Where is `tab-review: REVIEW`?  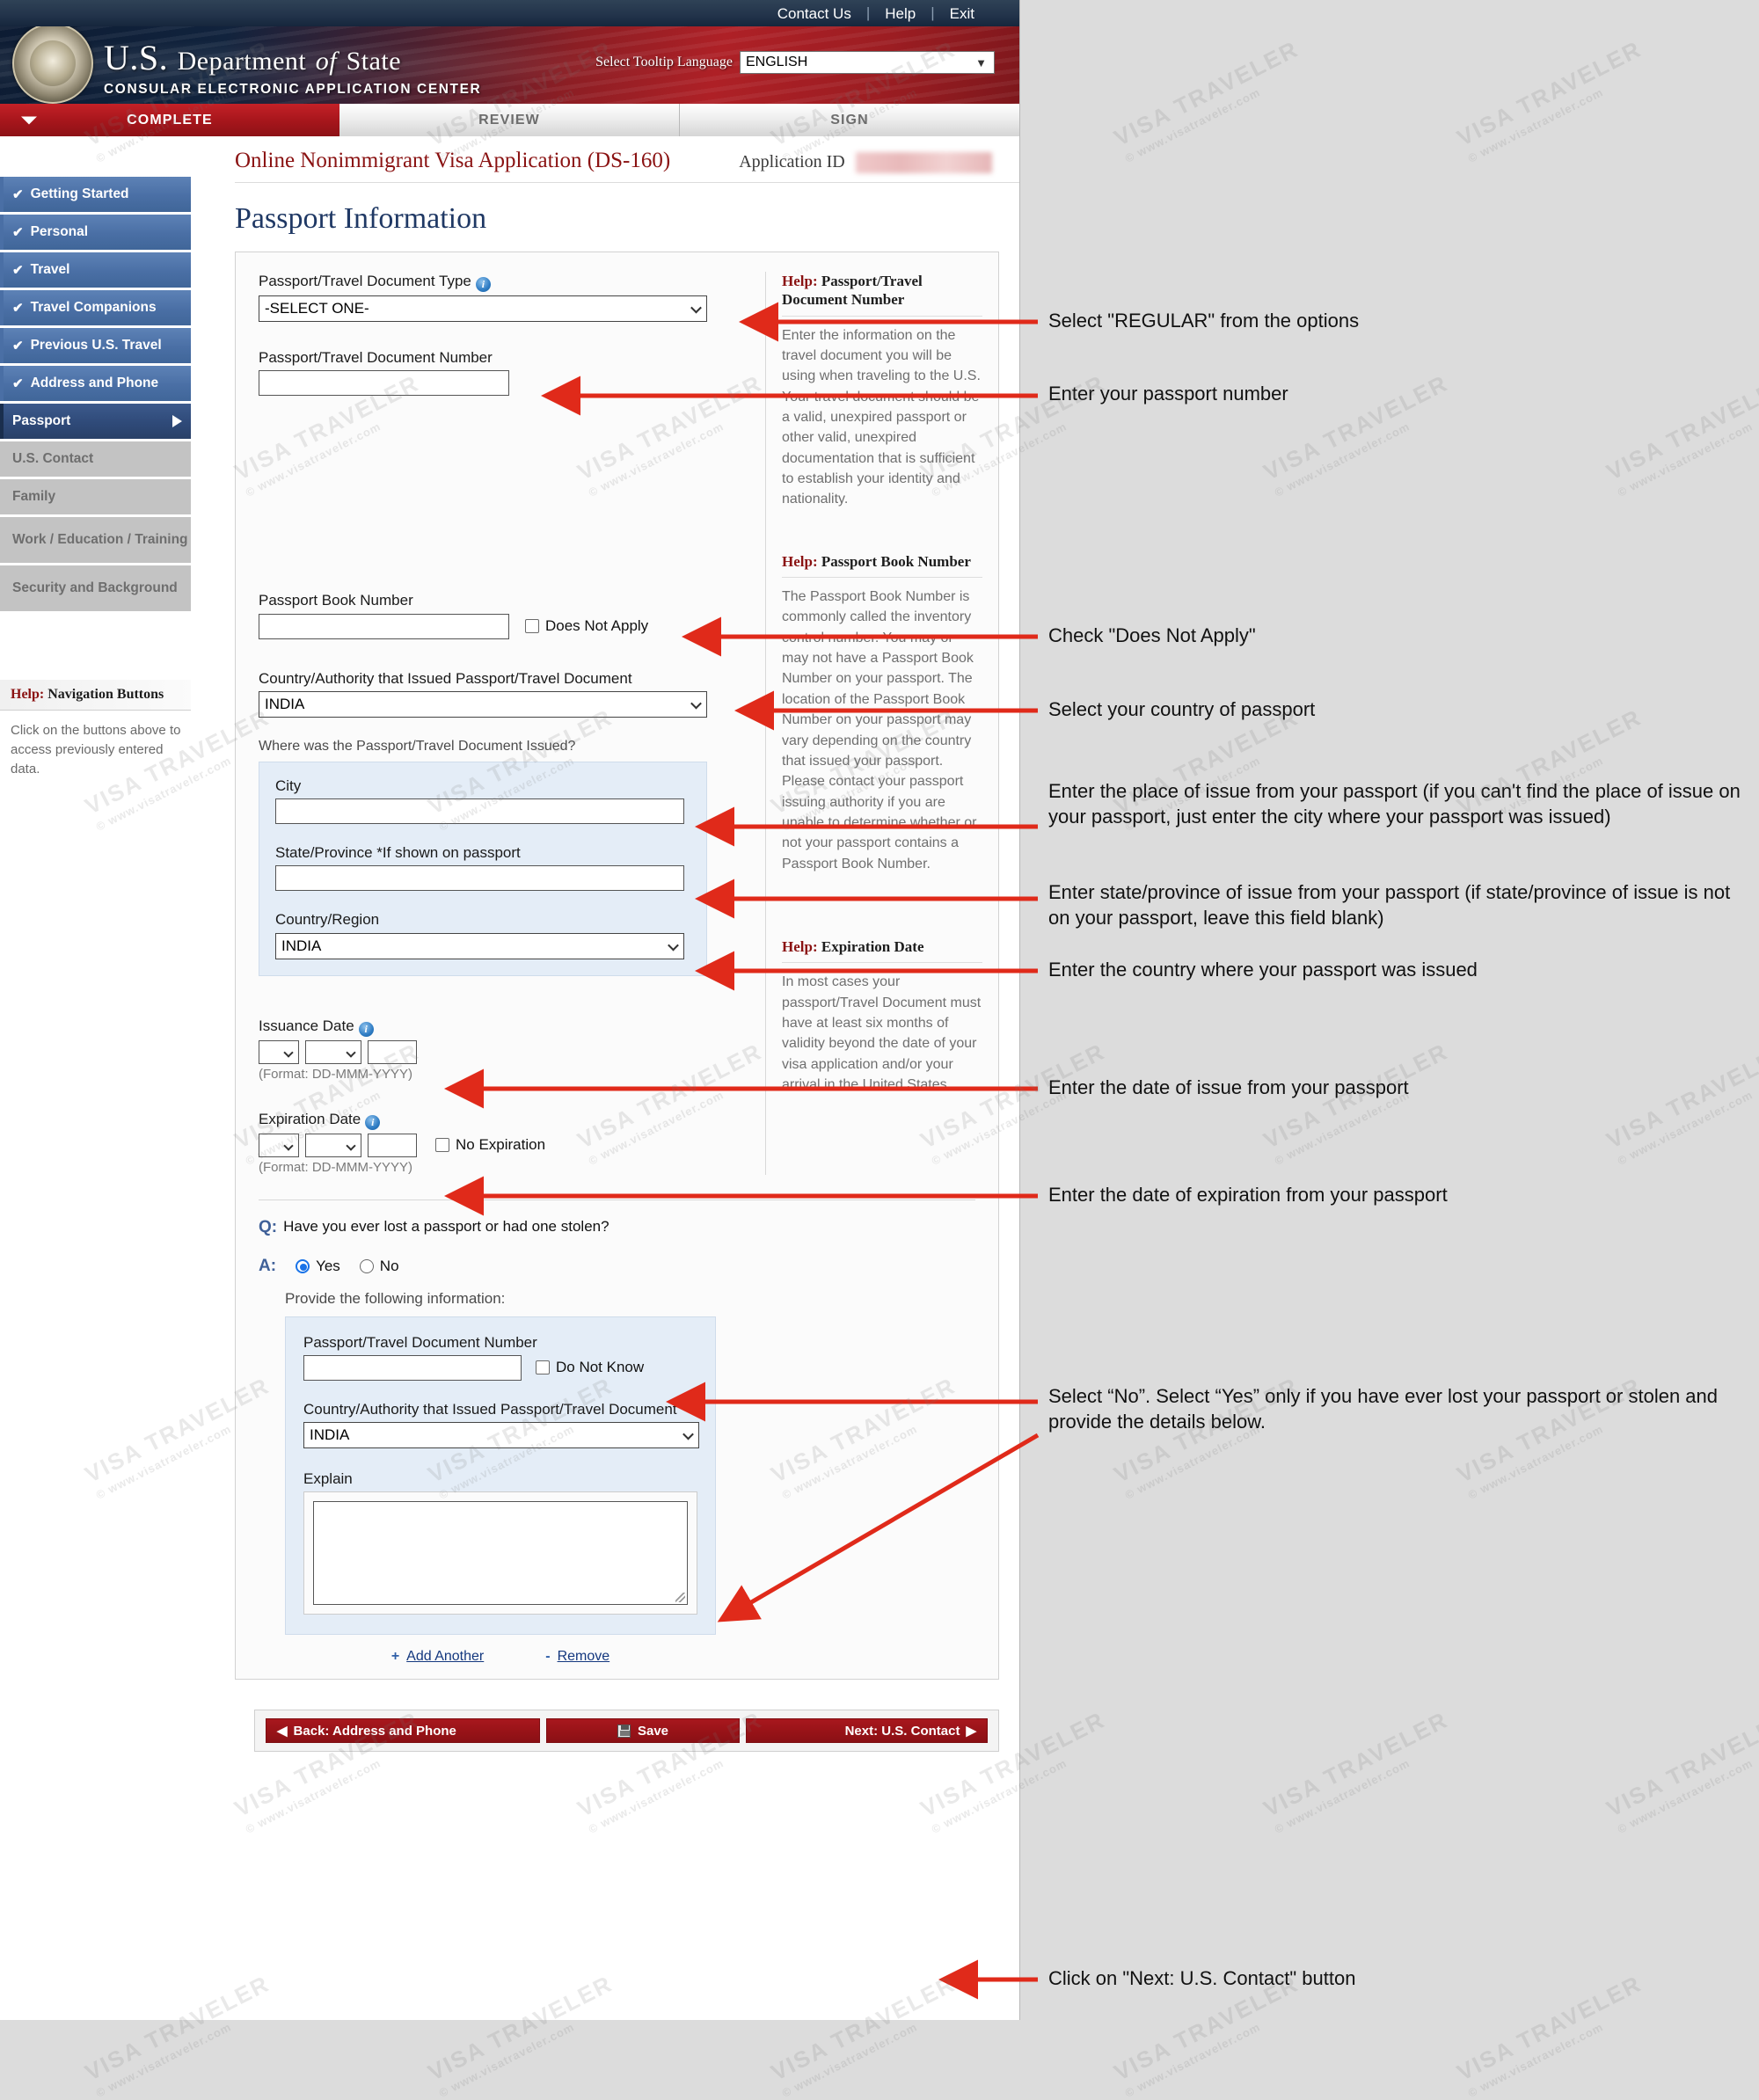 tab-review: REVIEW is located at coordinates (510, 120).